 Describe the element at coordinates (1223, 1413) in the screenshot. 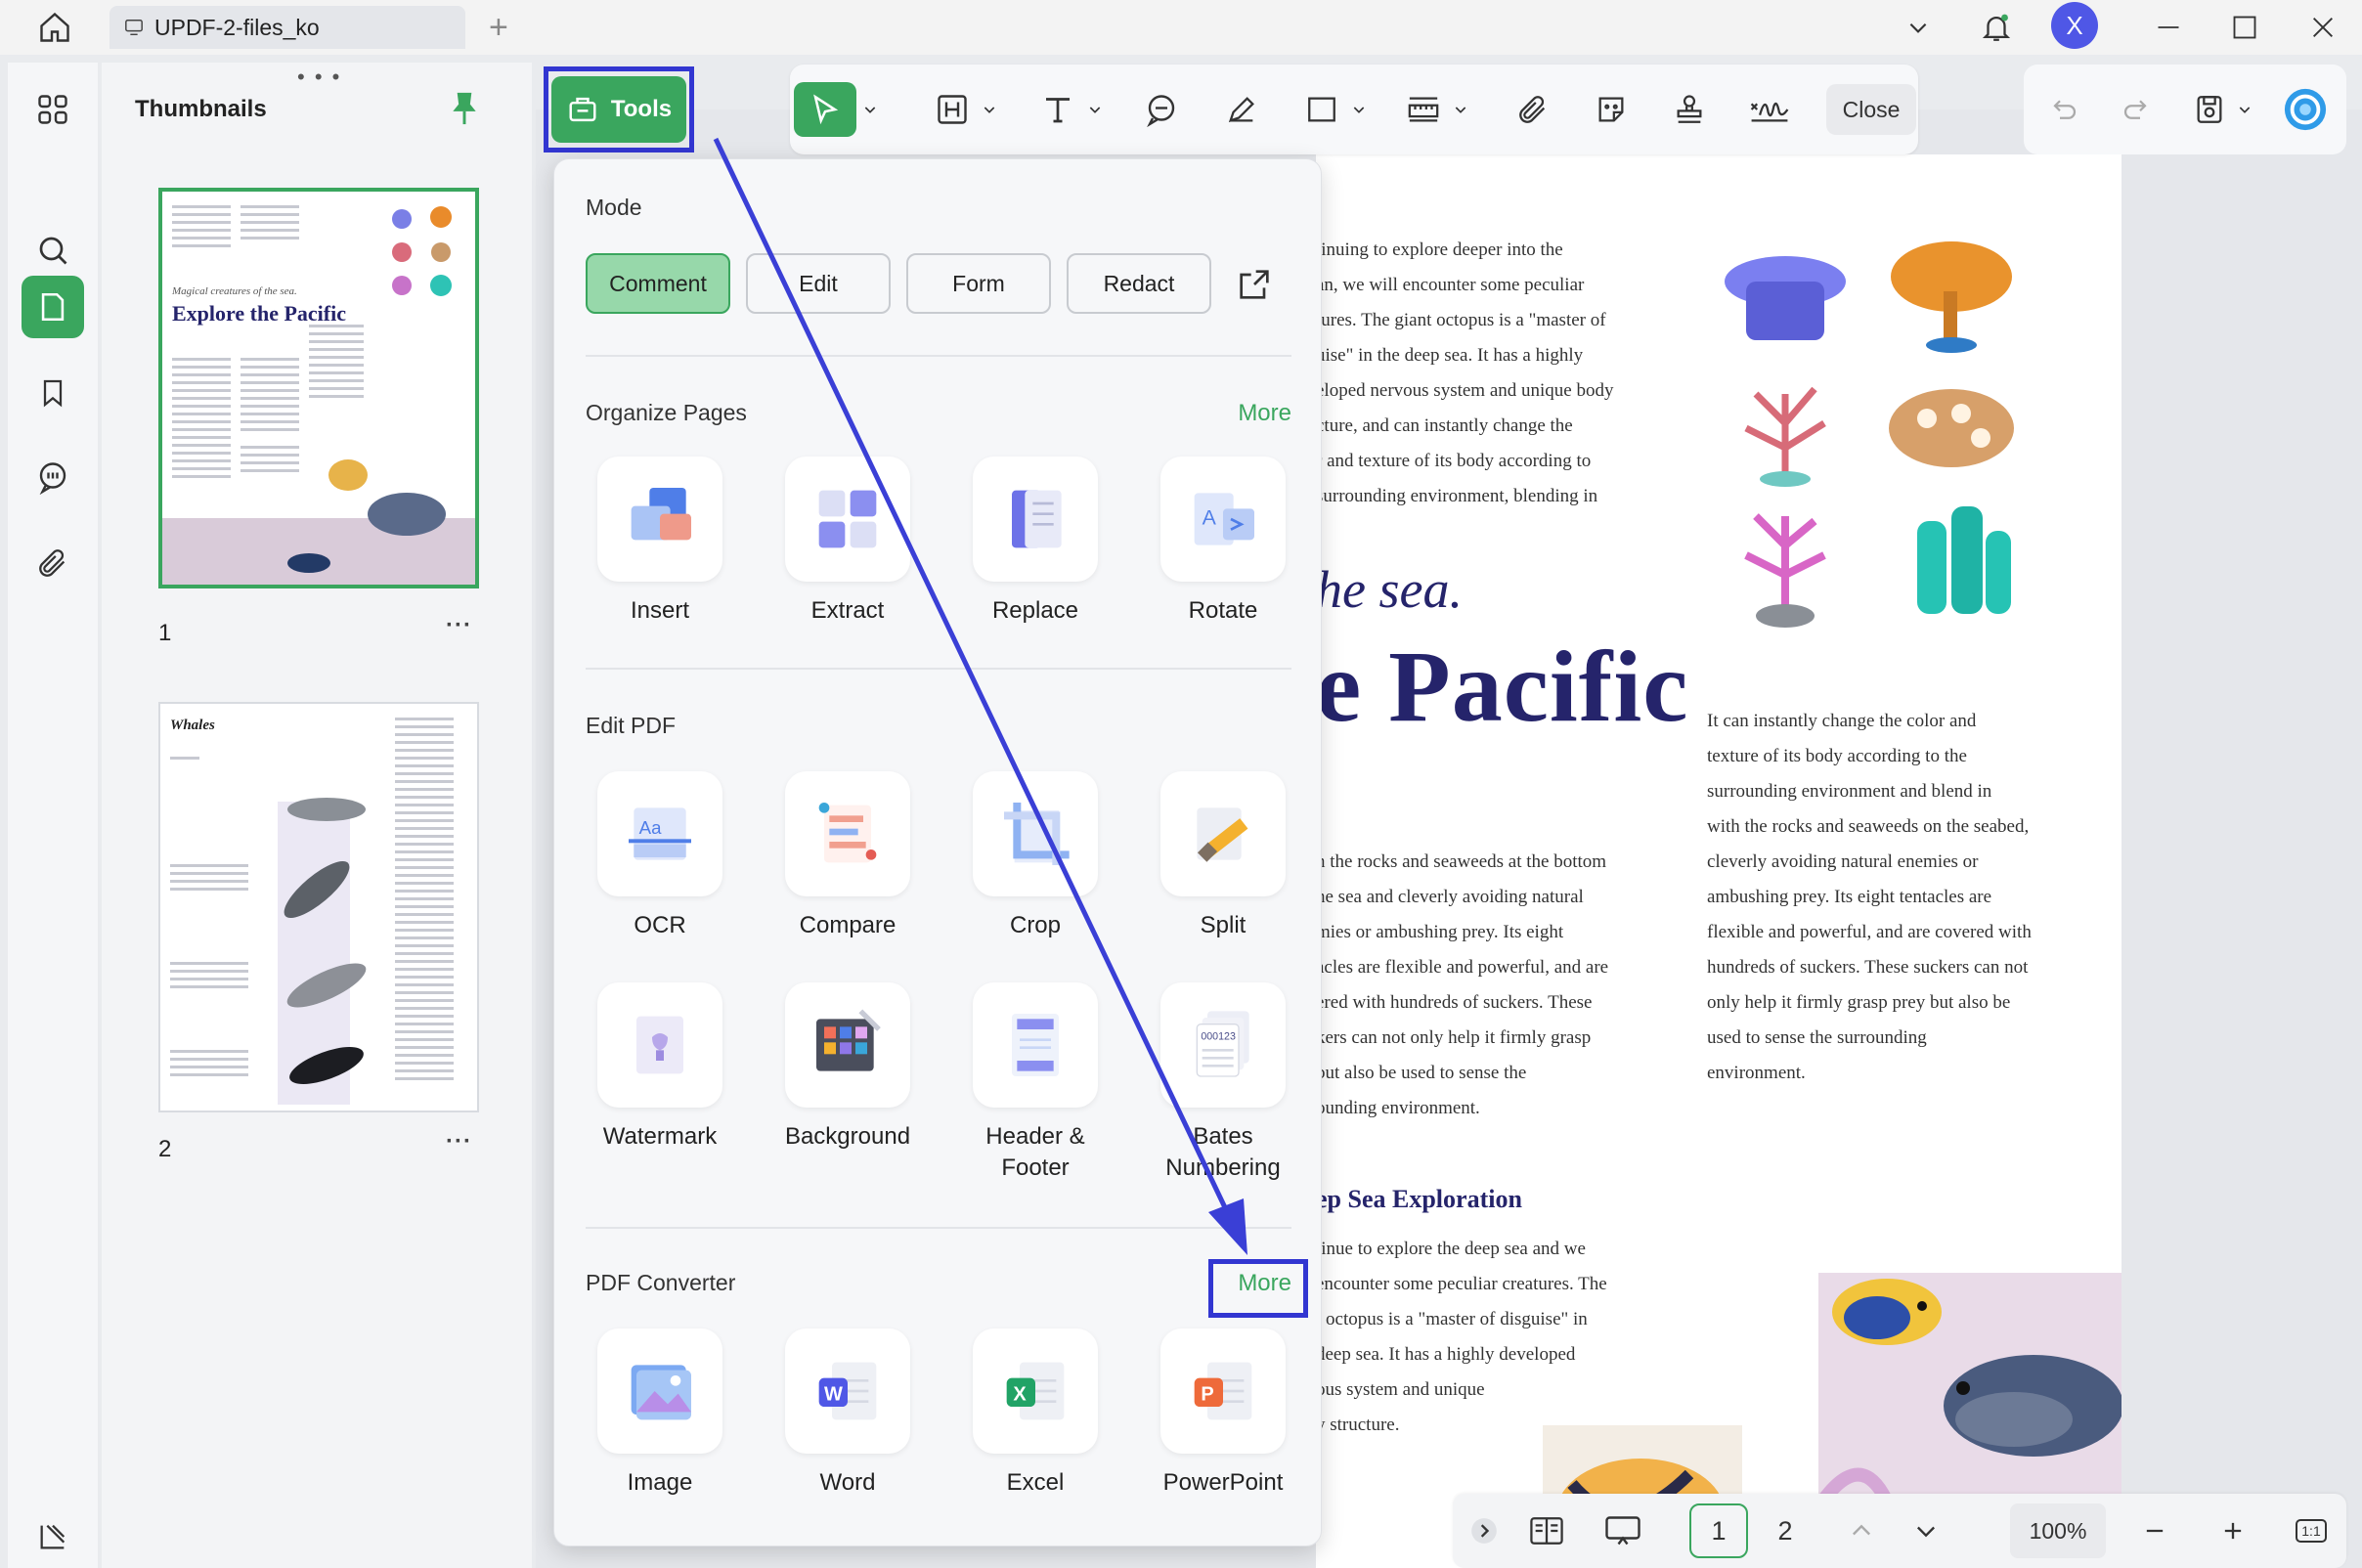

I see `convert-powerpoint-tool: P PowerPoint` at that location.